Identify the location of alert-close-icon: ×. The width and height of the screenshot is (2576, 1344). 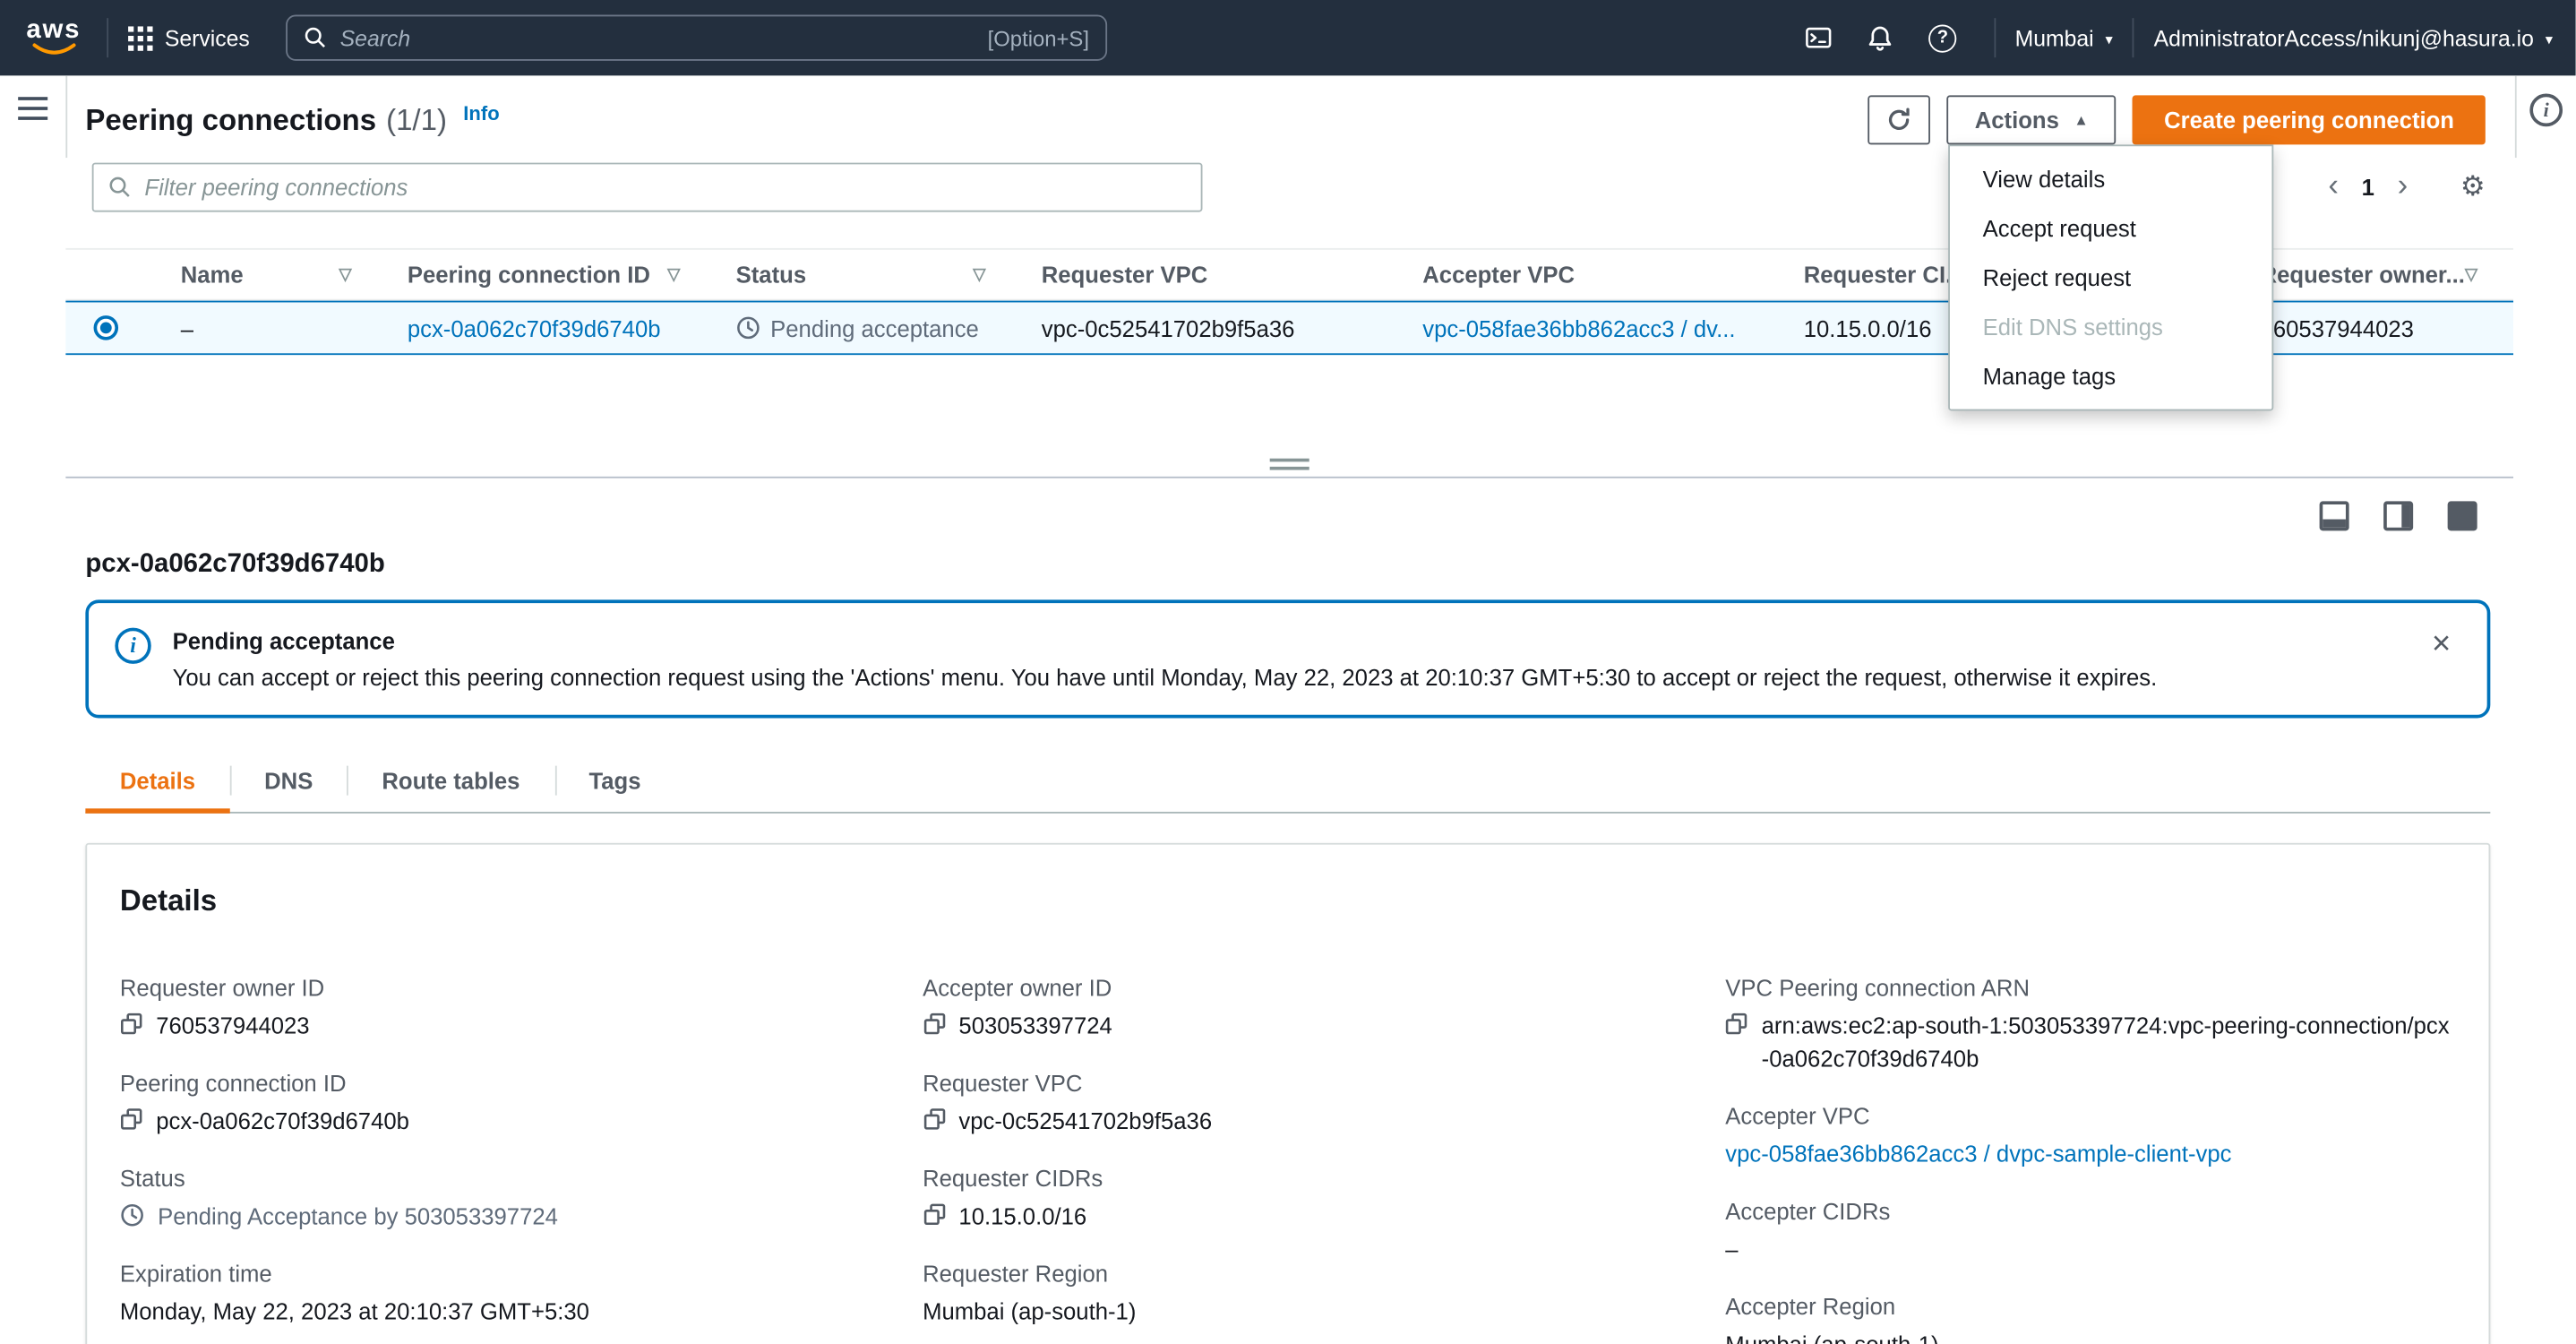
(2441, 645).